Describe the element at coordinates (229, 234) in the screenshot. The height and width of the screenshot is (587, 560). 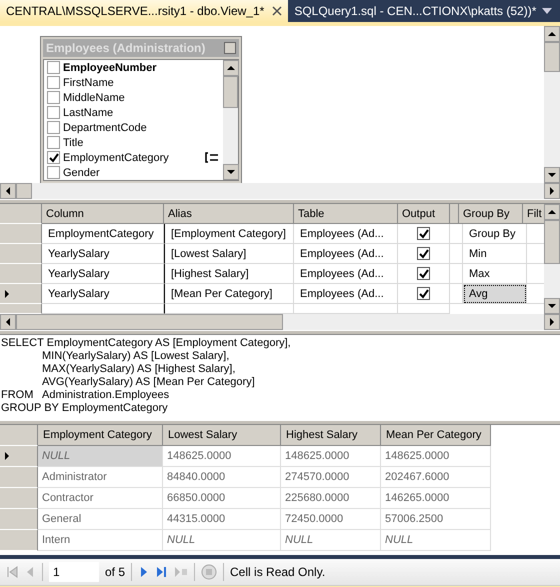
I see `alias-cell: [Employment Category]` at that location.